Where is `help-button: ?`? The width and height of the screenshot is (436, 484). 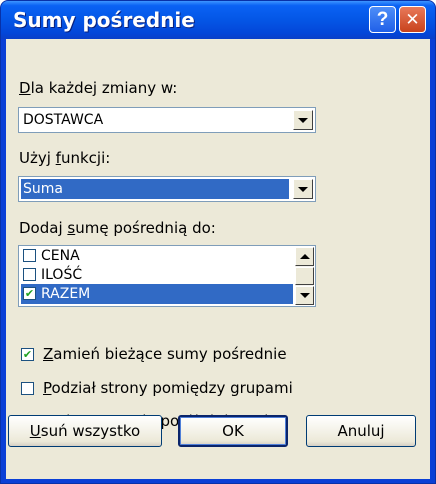
help-button: ? is located at coordinates (382, 19).